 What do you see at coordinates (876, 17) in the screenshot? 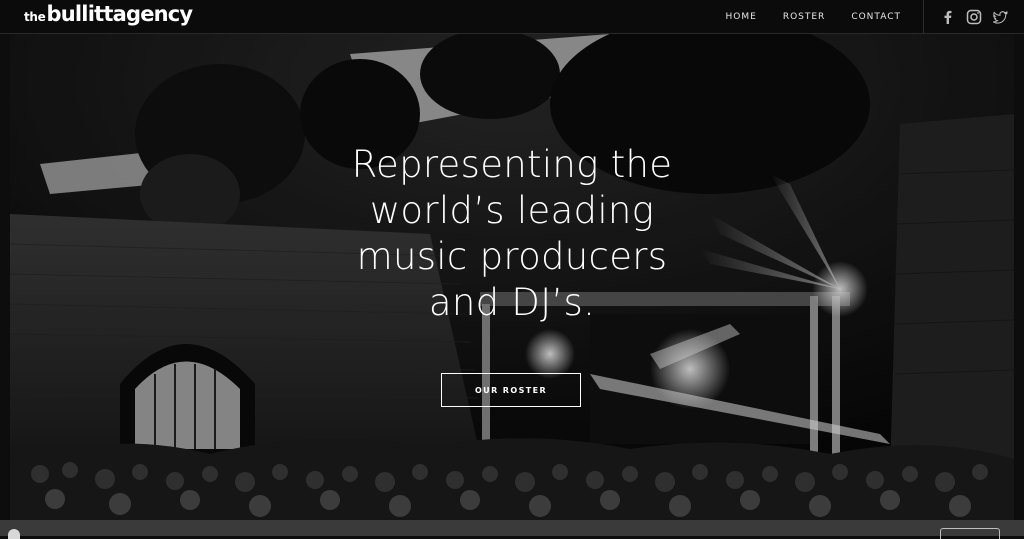
I see `nav-contact-link: CONTACT` at bounding box center [876, 17].